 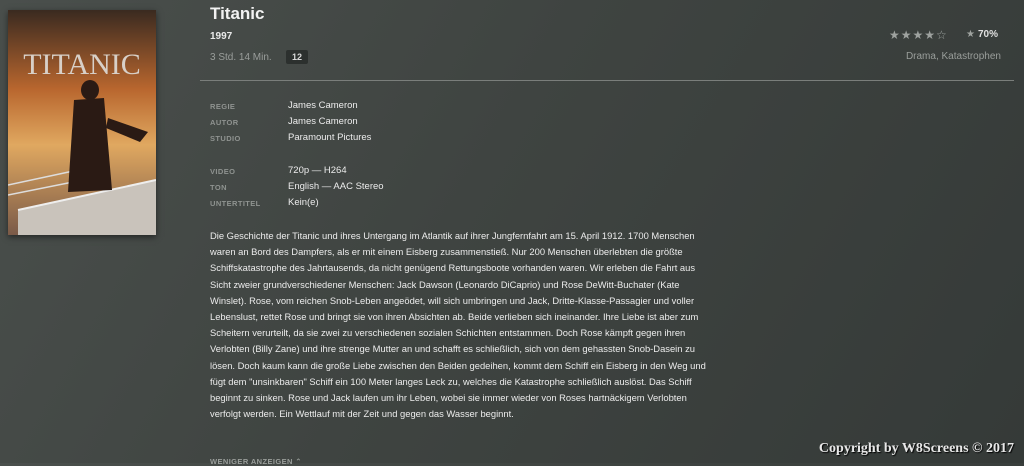 What do you see at coordinates (329, 137) in the screenshot?
I see `meta-value: Paramount Pictures` at bounding box center [329, 137].